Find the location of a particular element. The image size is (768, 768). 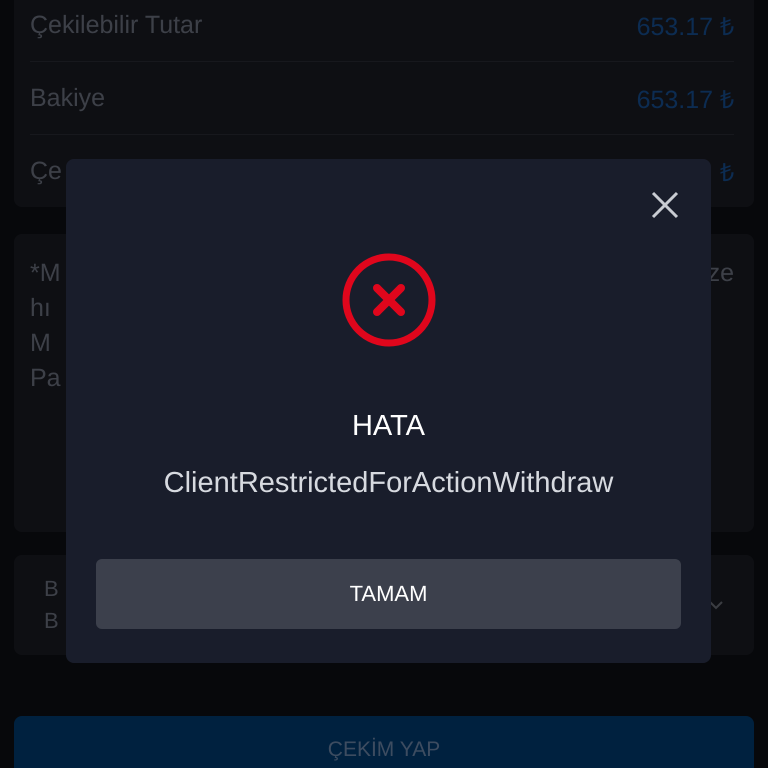

dialog-message: ClientRestrictedForActionWithdraw is located at coordinates (389, 483).